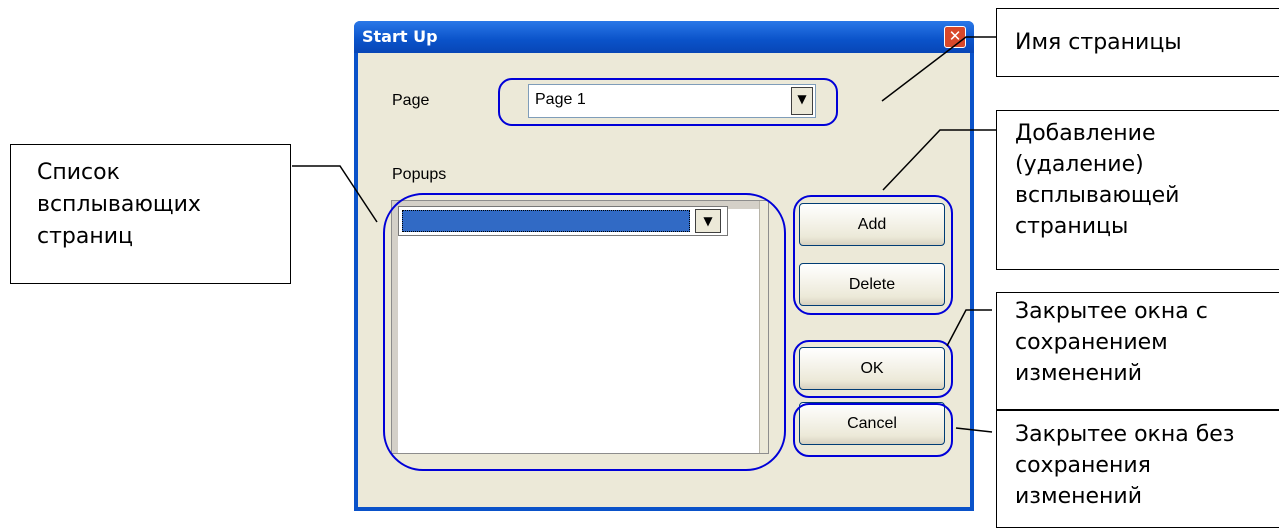  What do you see at coordinates (939, 160) in the screenshot?
I see `add-delete-connector` at bounding box center [939, 160].